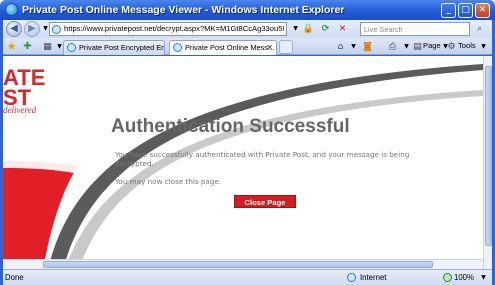  I want to click on stop-icon: ✕, so click(342, 29).